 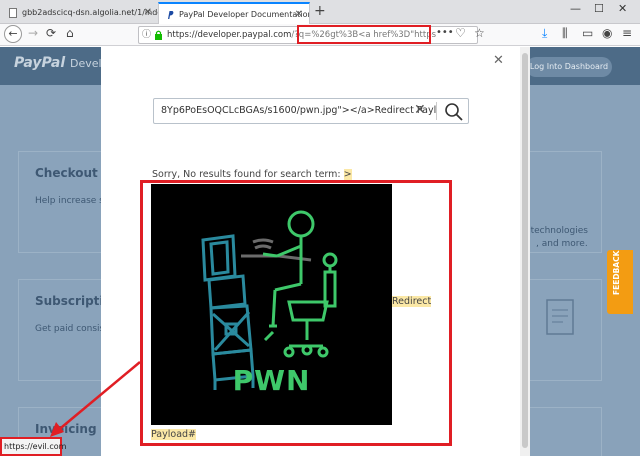 I want to click on card-desc: d technologies, so click(x=555, y=231).